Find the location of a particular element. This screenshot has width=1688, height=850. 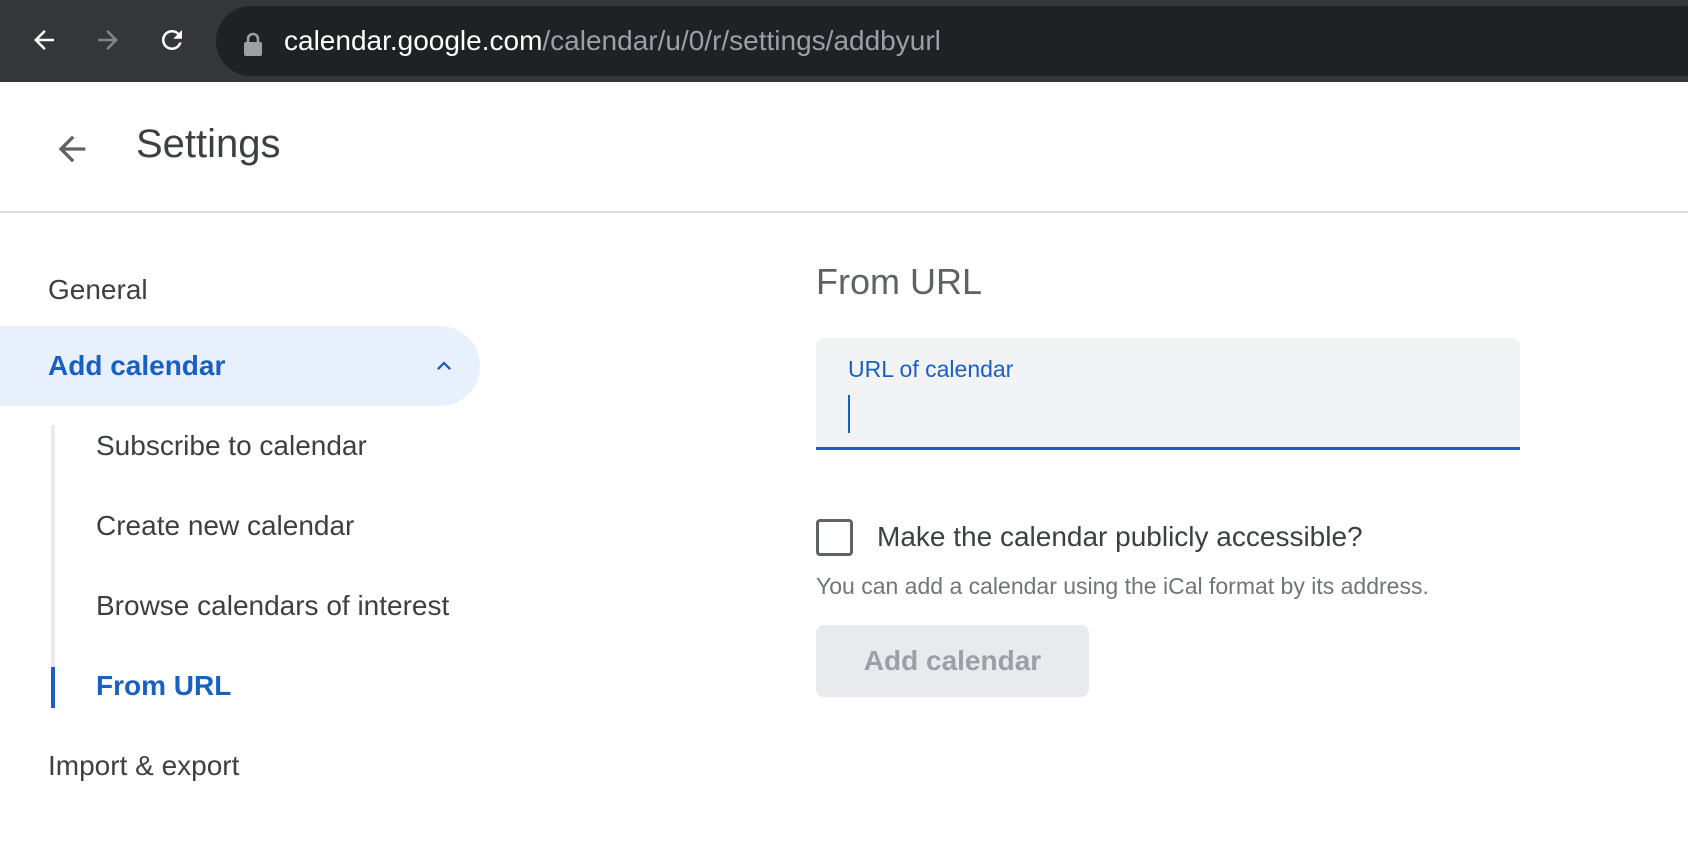

arrow-right-icon is located at coordinates (108, 40).